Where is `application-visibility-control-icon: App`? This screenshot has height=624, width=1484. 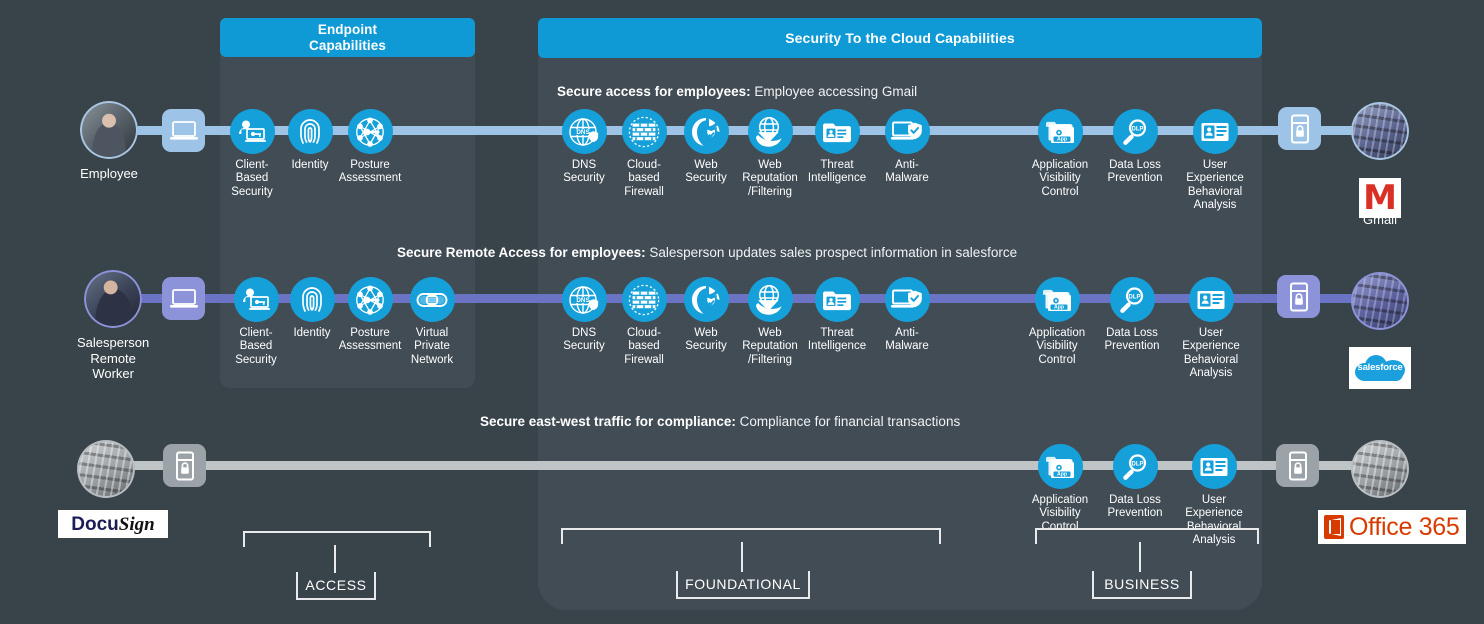 application-visibility-control-icon: App is located at coordinates (1060, 466).